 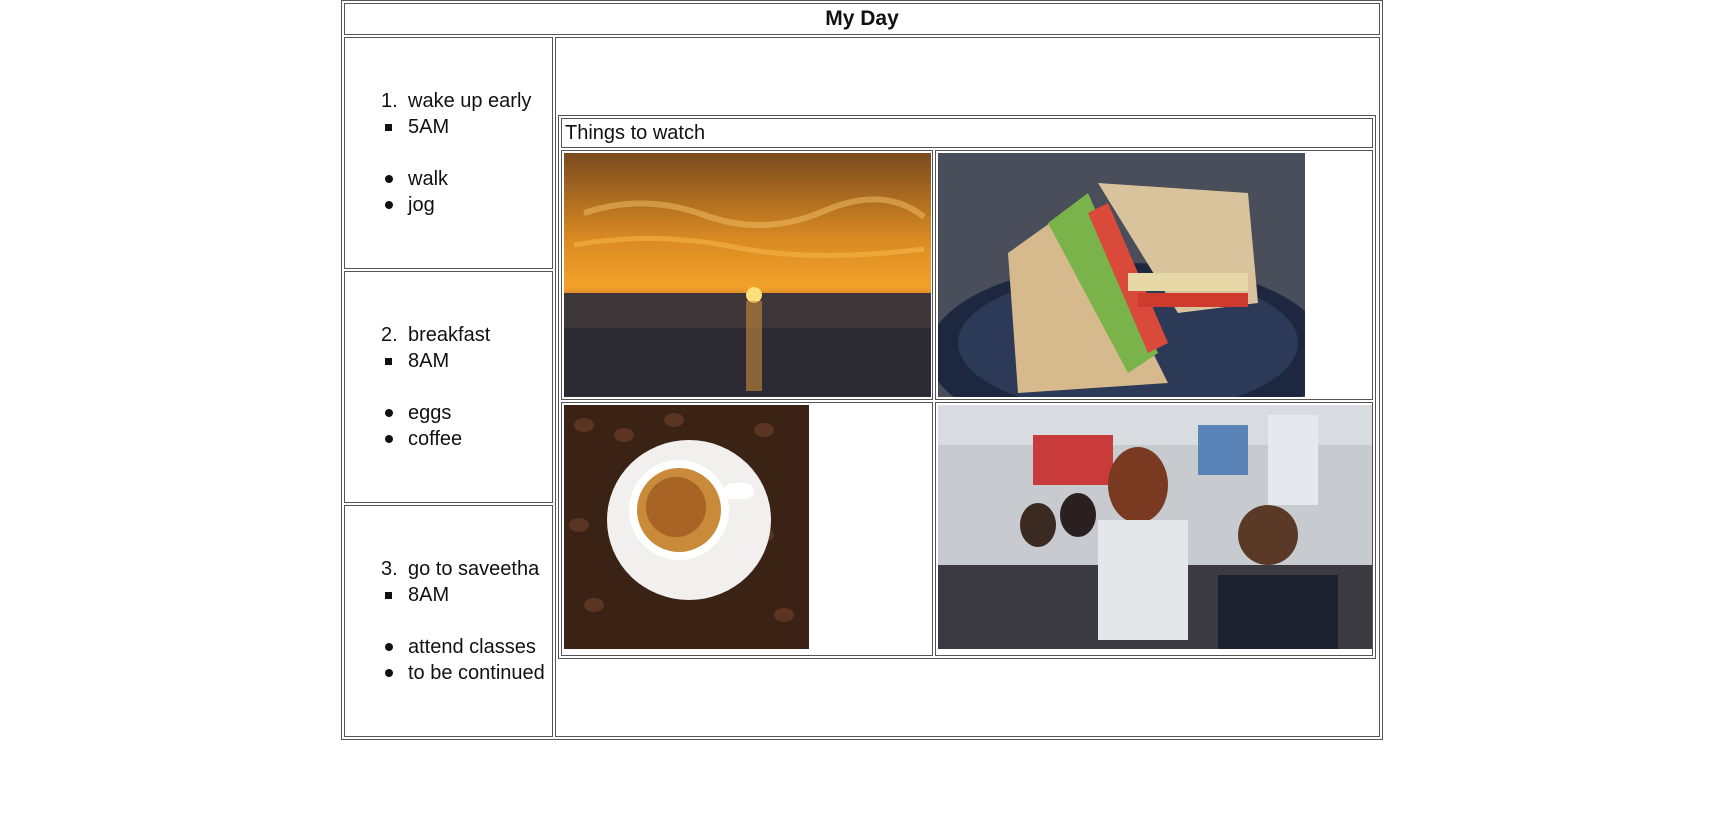 I want to click on sandwich-photo, so click(x=1121, y=275).